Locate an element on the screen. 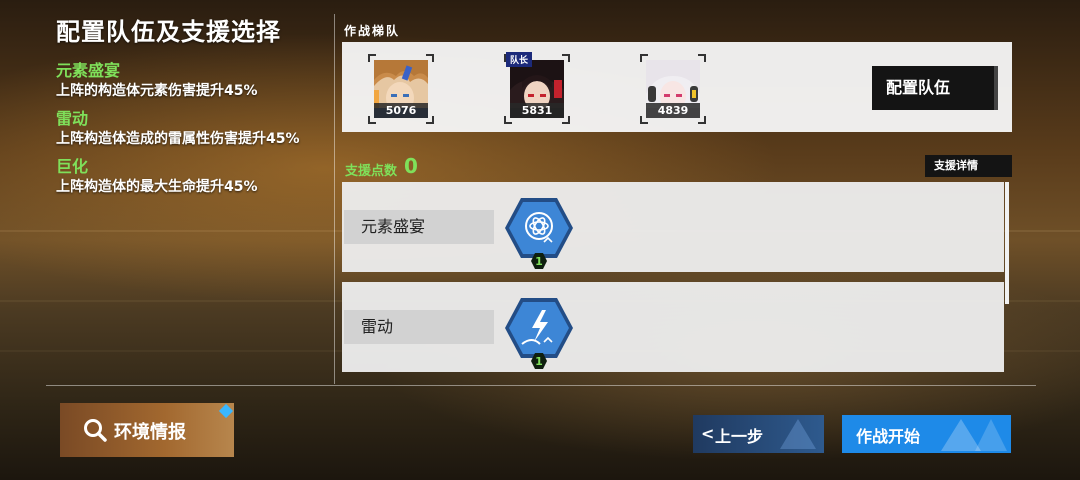 This screenshot has height=480, width=1080. buff-description: 上阵构造体的最大生命提升45% is located at coordinates (157, 187).